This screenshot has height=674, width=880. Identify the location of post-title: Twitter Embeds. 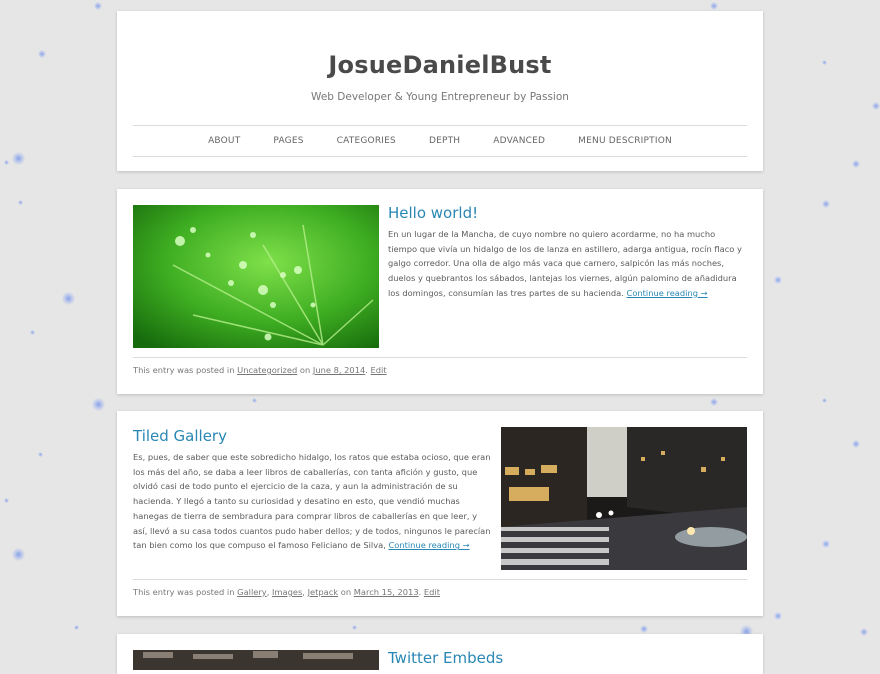
(445, 658).